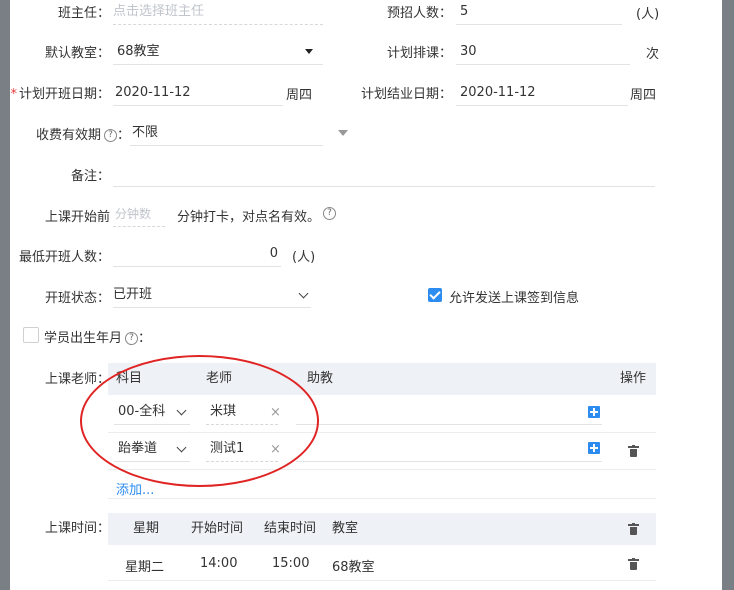 The height and width of the screenshot is (590, 734). Describe the element at coordinates (653, 54) in the screenshot. I see `planned-lessons-unit: 次` at that location.